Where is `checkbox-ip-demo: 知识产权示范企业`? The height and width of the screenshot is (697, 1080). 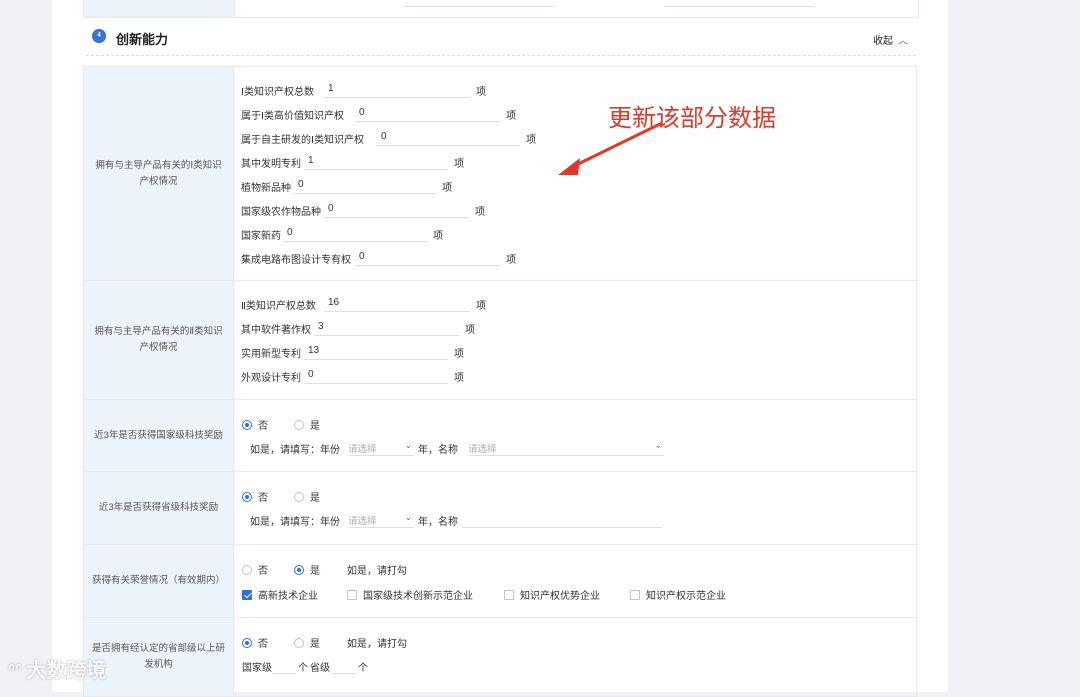
checkbox-ip-demo: 知识产权示范企业 is located at coordinates (678, 594).